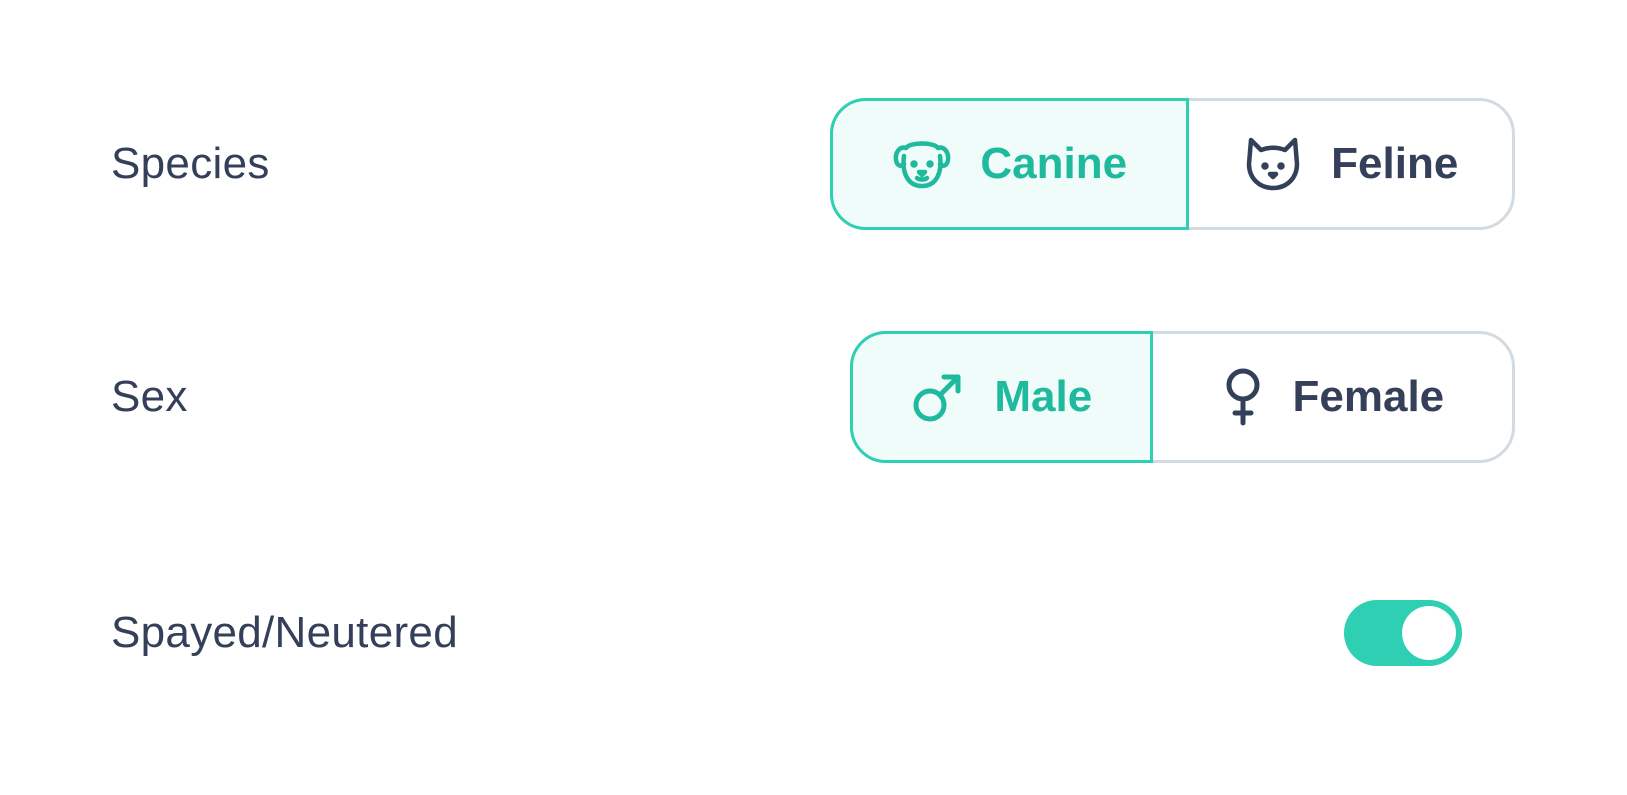  I want to click on species-option-feline: Feline, so click(1350, 164).